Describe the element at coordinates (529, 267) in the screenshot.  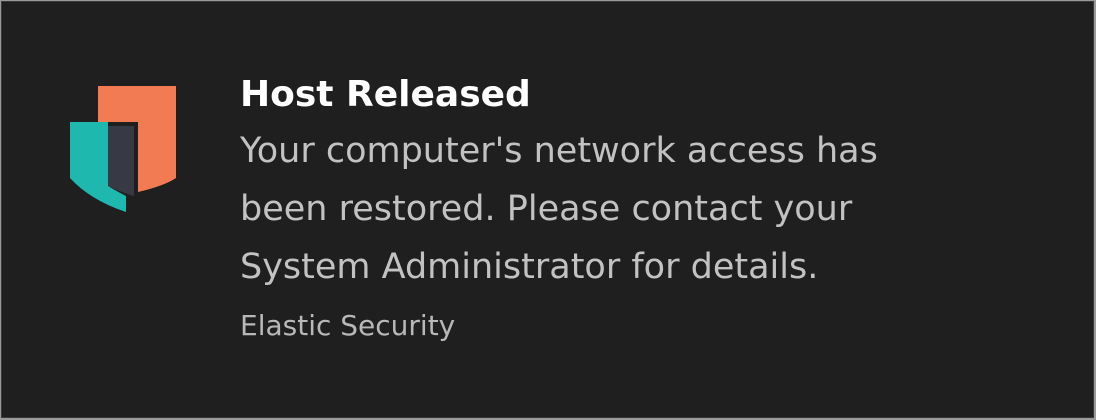
I see `notification-body-line: System Administrator for details.` at that location.